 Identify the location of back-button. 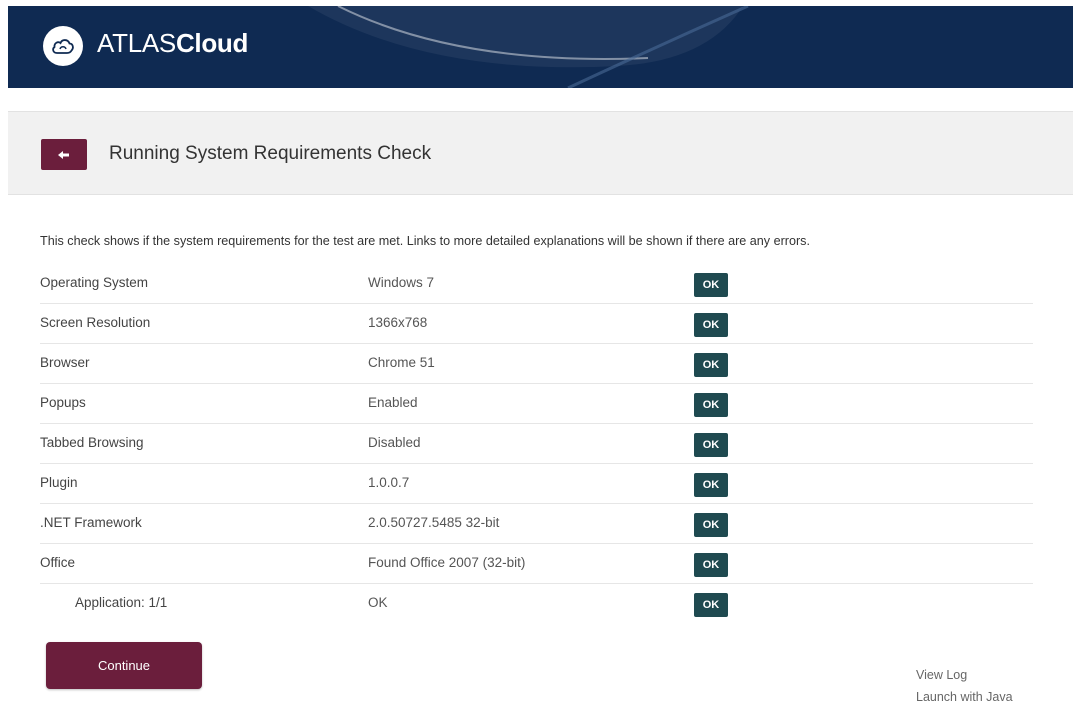
(64, 154).